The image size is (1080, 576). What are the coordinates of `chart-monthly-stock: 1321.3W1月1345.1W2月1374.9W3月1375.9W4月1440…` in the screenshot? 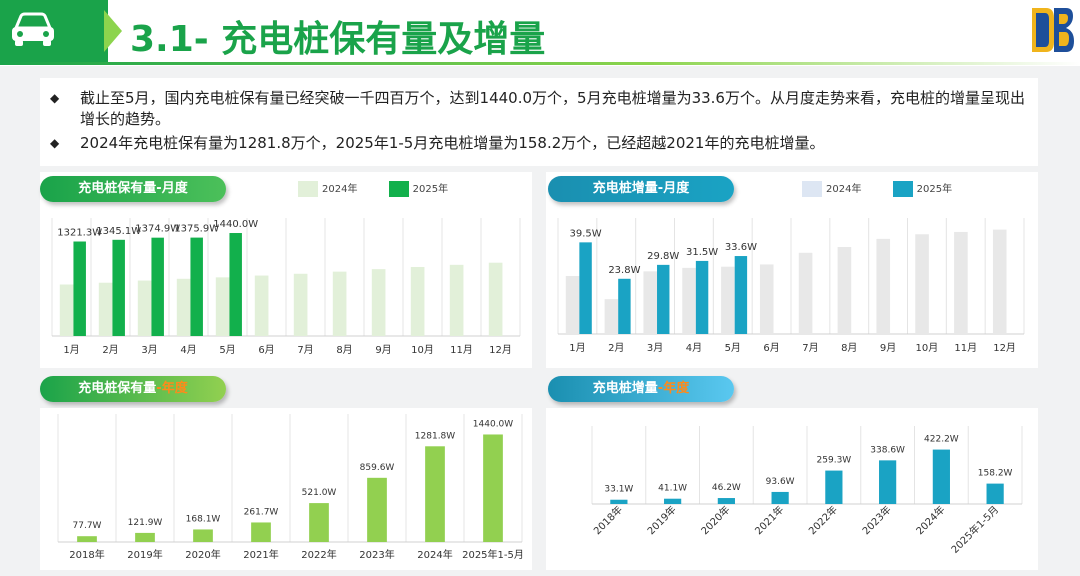 It's located at (286, 287).